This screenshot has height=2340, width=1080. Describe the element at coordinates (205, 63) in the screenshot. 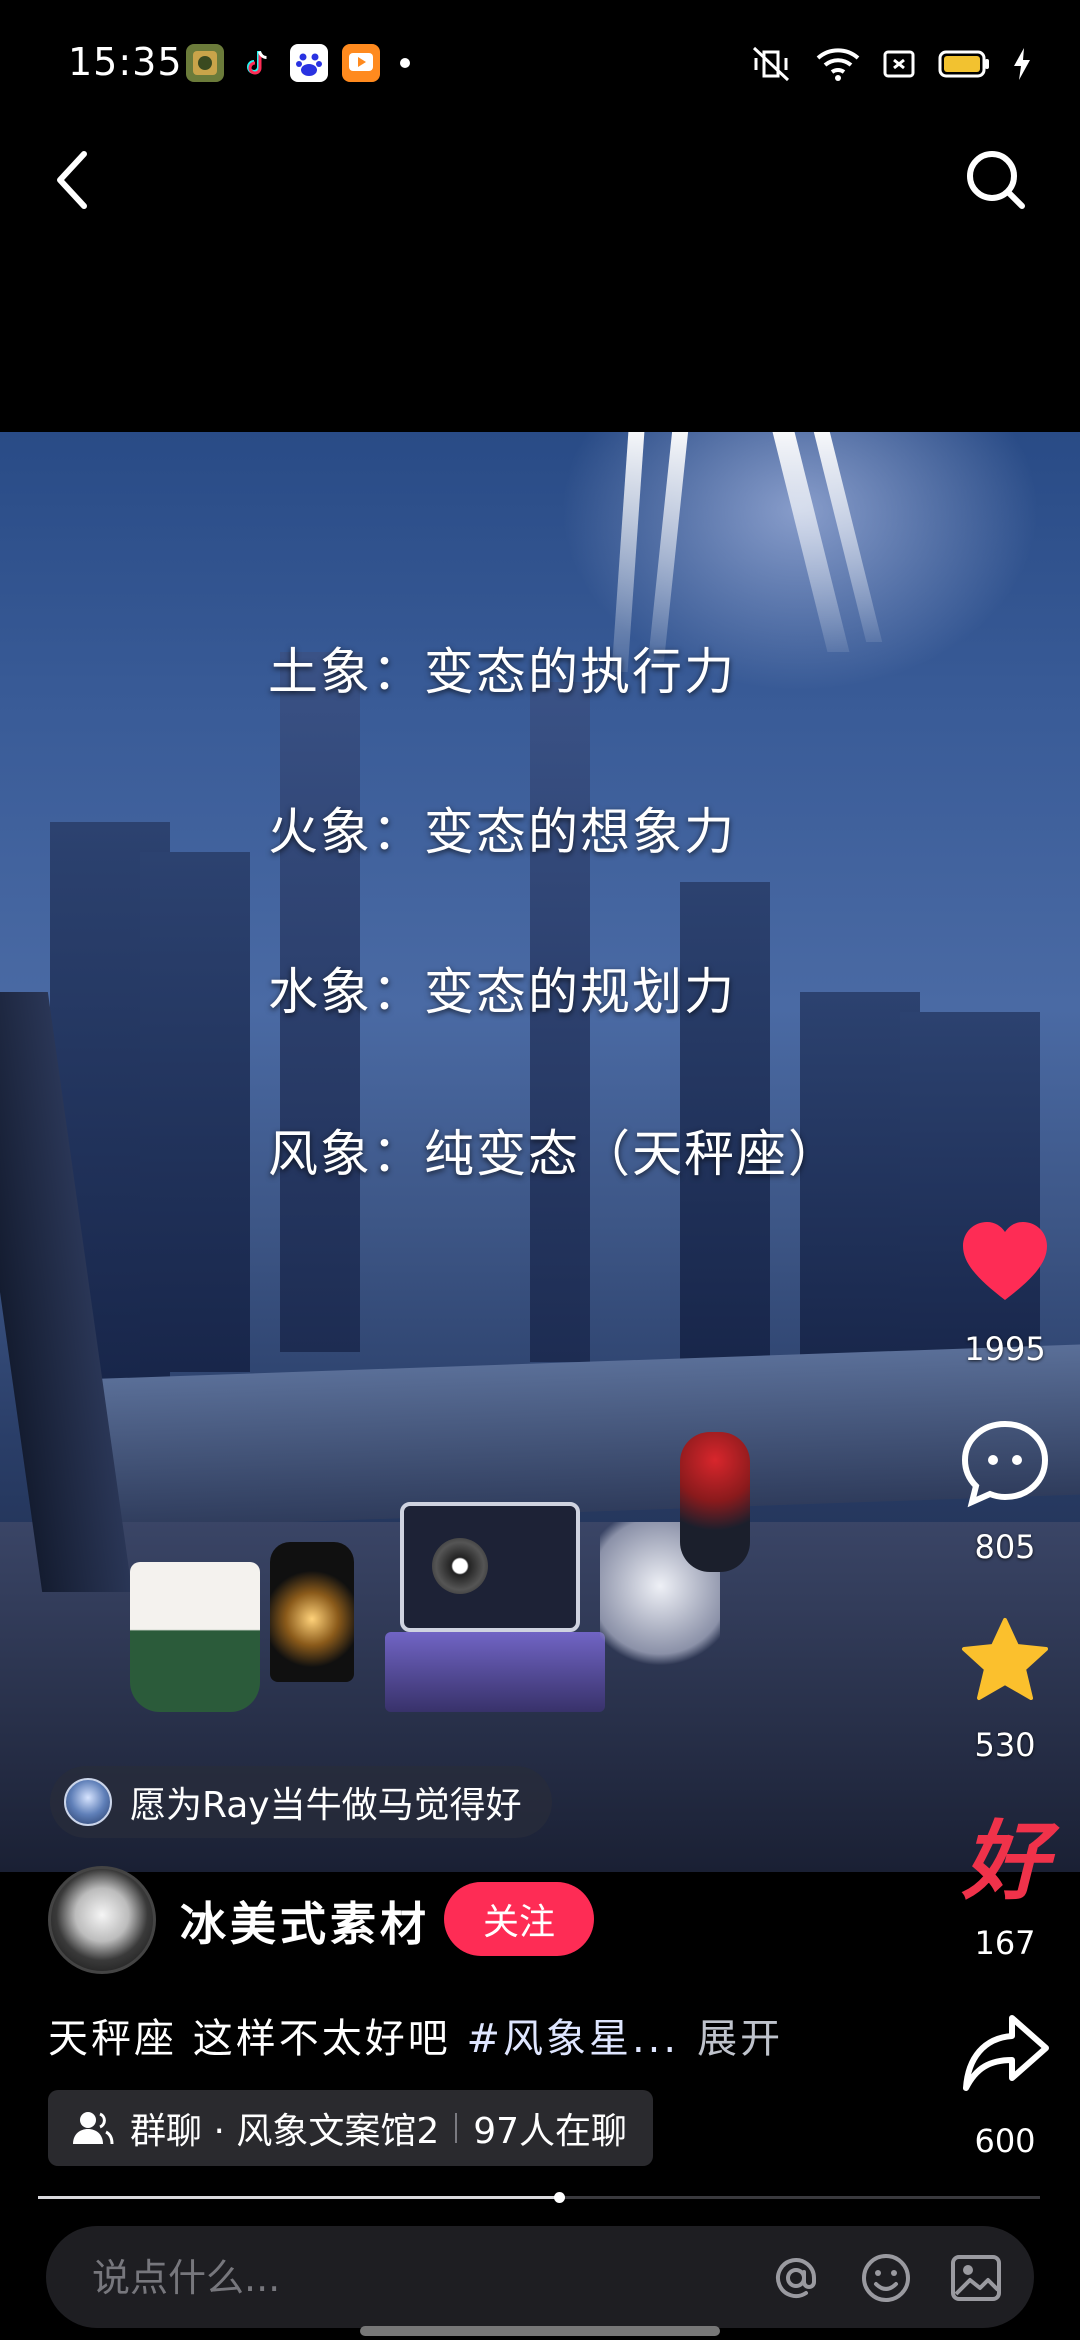

I see `game-app-icon` at that location.